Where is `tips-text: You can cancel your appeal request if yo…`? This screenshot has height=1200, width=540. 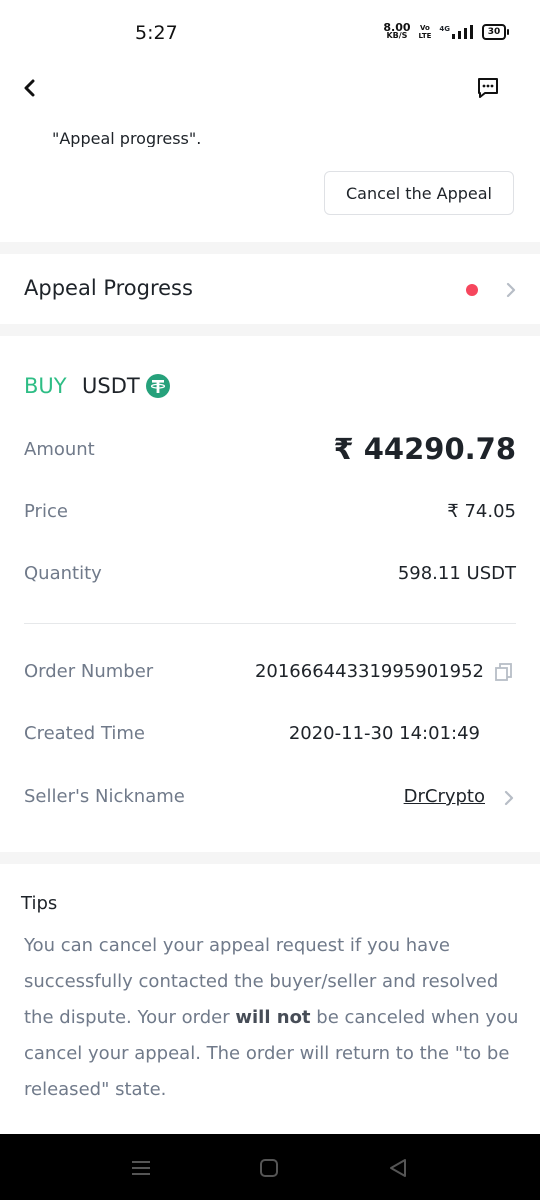 tips-text: You can cancel your appeal request if yo… is located at coordinates (274, 1018).